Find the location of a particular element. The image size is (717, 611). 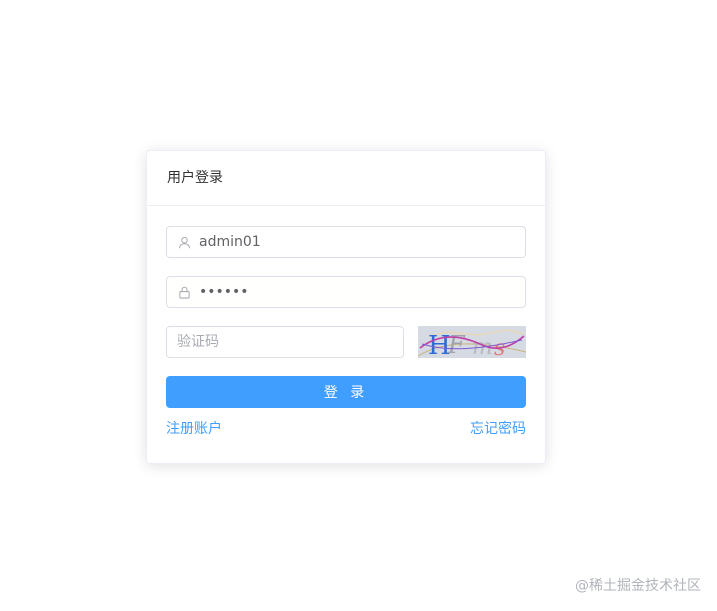

captcha-char-f: F is located at coordinates (456, 344).